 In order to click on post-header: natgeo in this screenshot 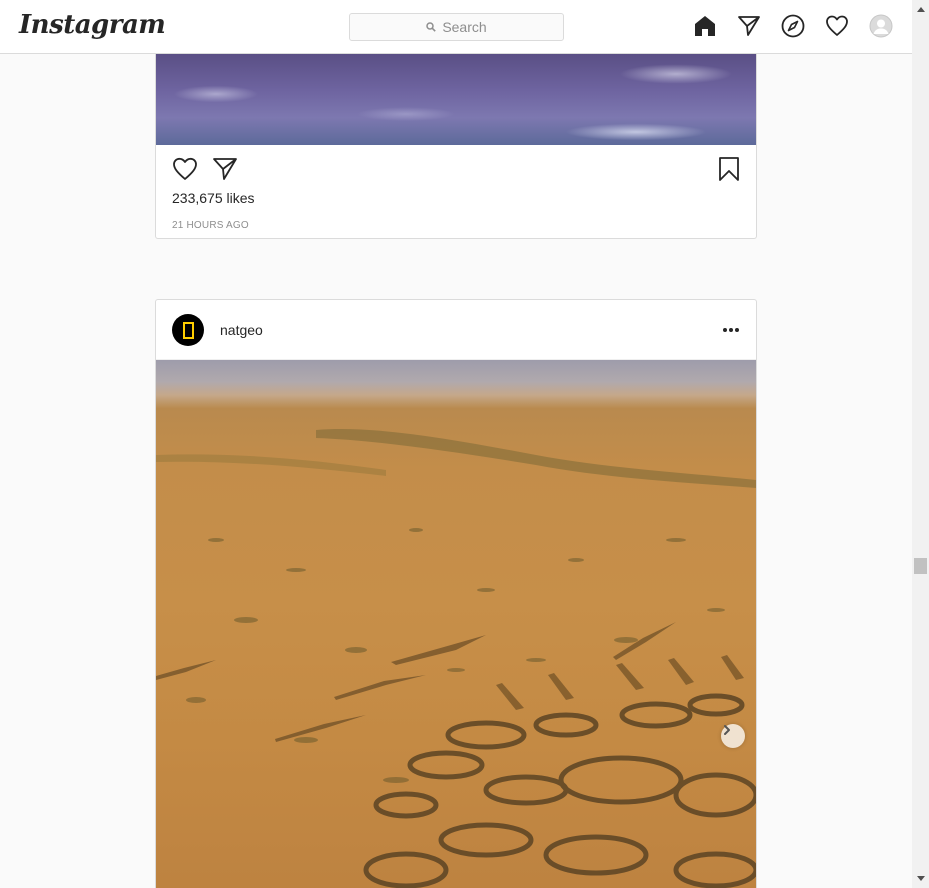, I will do `click(456, 330)`.